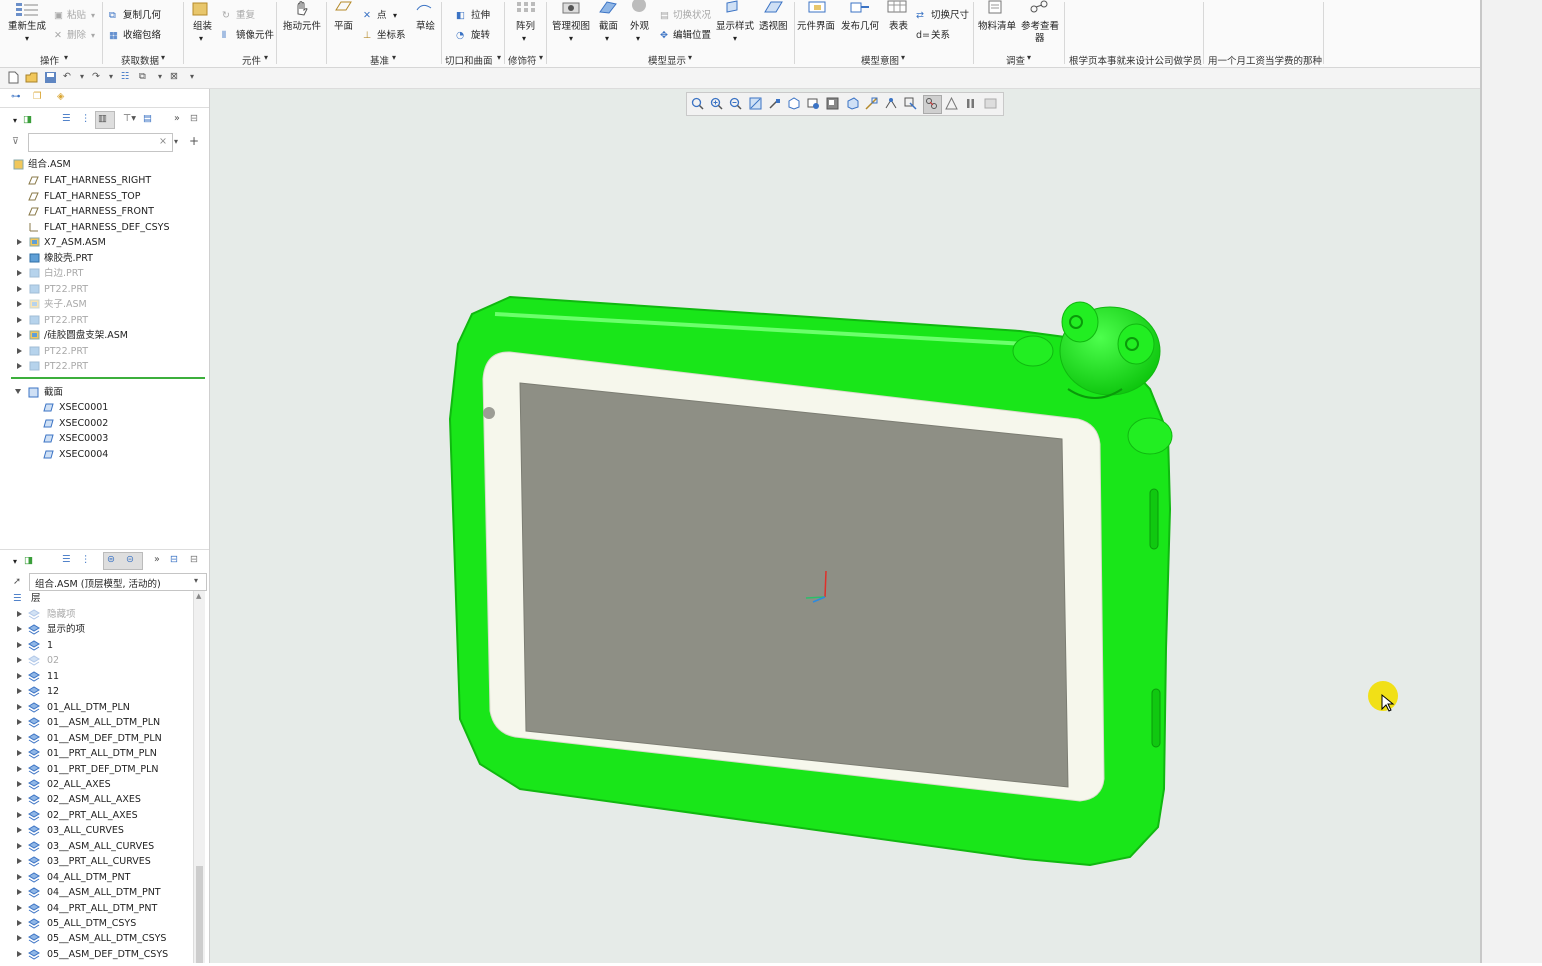 The image size is (1542, 966). I want to click on group-model-display-dropdown-icon: ▾, so click(690, 57).